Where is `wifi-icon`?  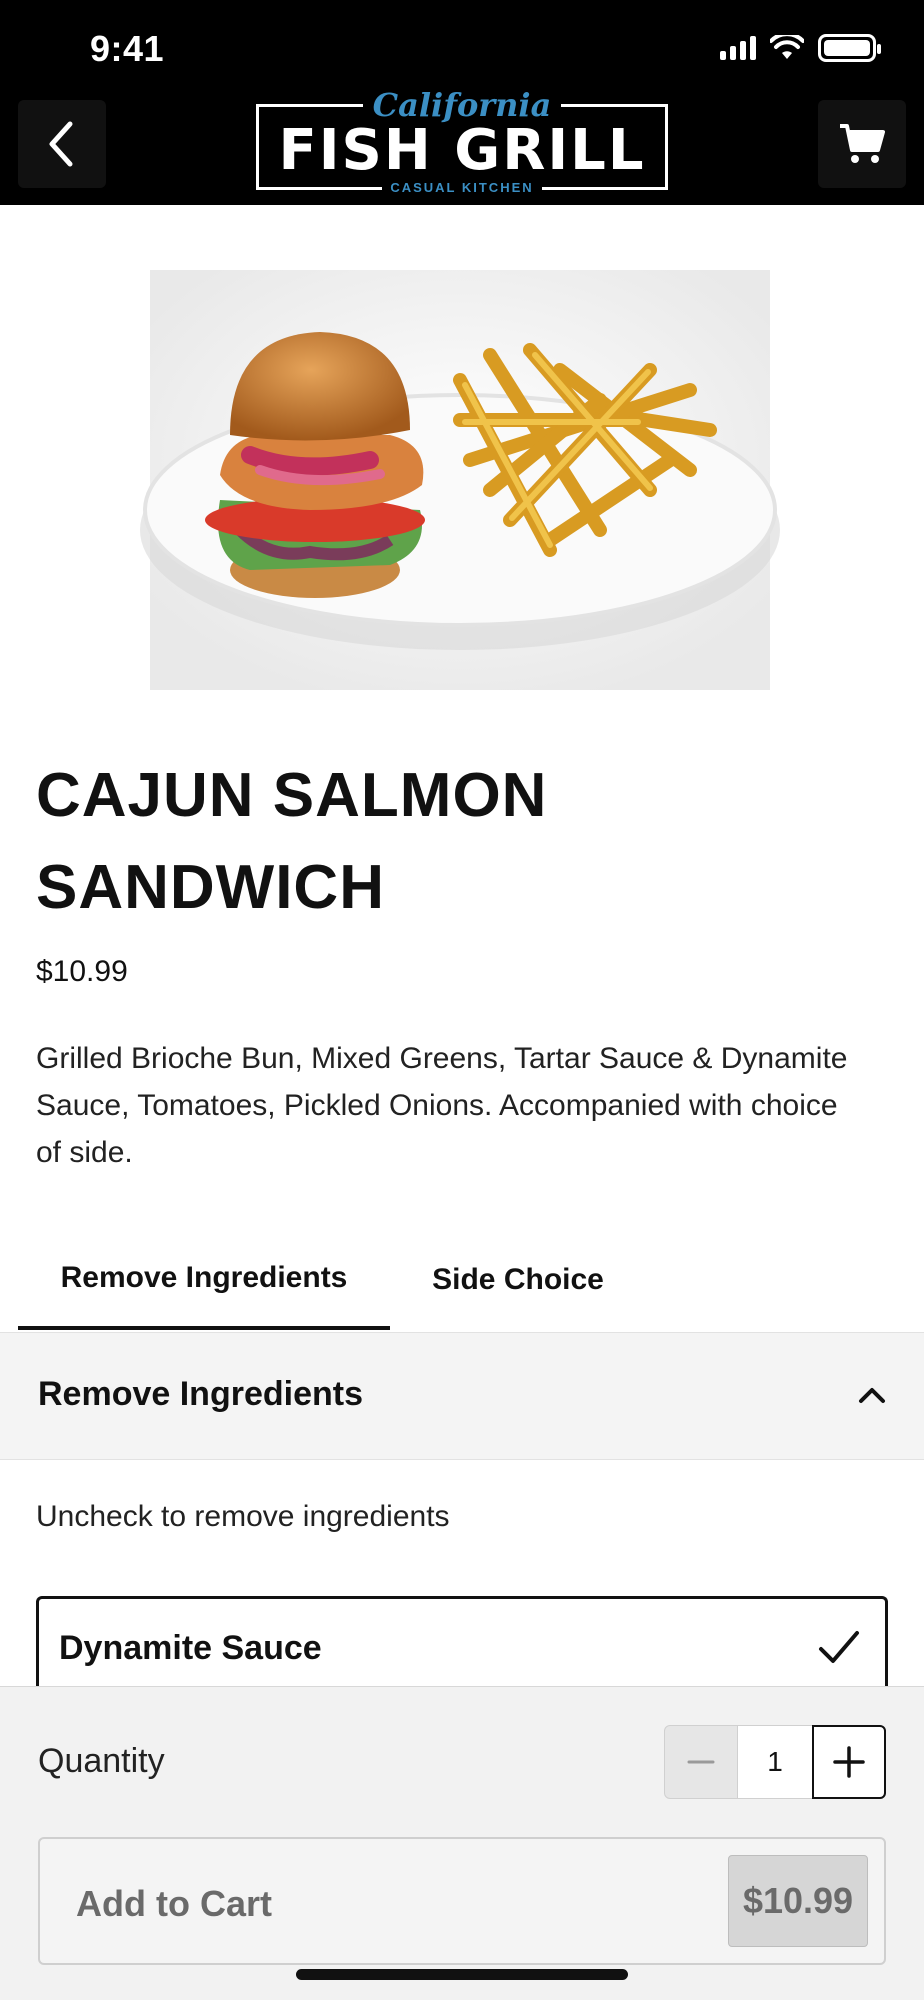
wifi-icon is located at coordinates (787, 47).